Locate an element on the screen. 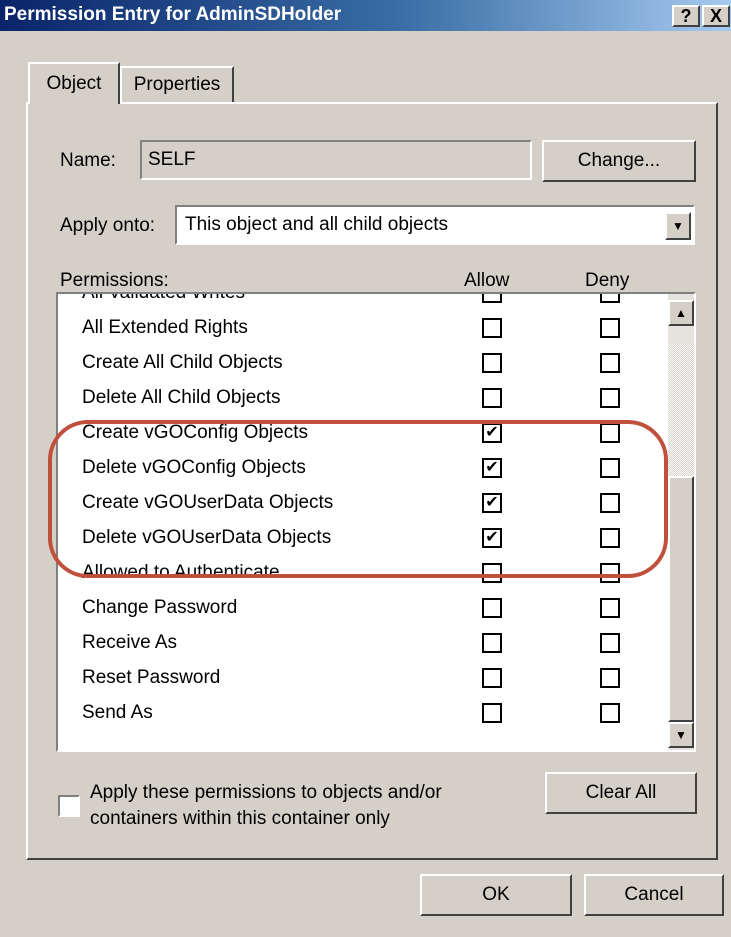  name-value: SELF is located at coordinates (172, 159).